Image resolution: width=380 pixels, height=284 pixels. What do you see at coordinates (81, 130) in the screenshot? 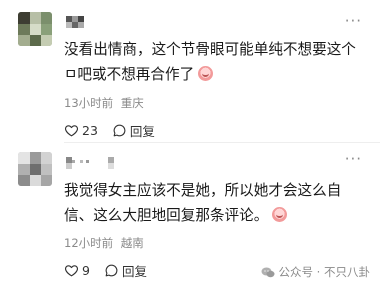
I see `like-button: 23` at bounding box center [81, 130].